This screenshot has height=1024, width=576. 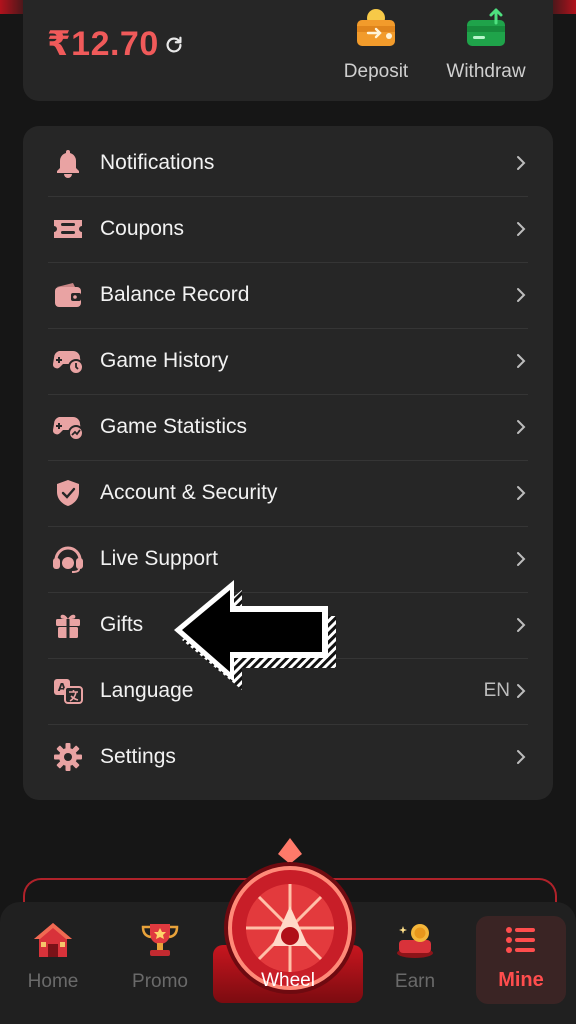 I want to click on gamepad-chart-icon, so click(x=68, y=427).